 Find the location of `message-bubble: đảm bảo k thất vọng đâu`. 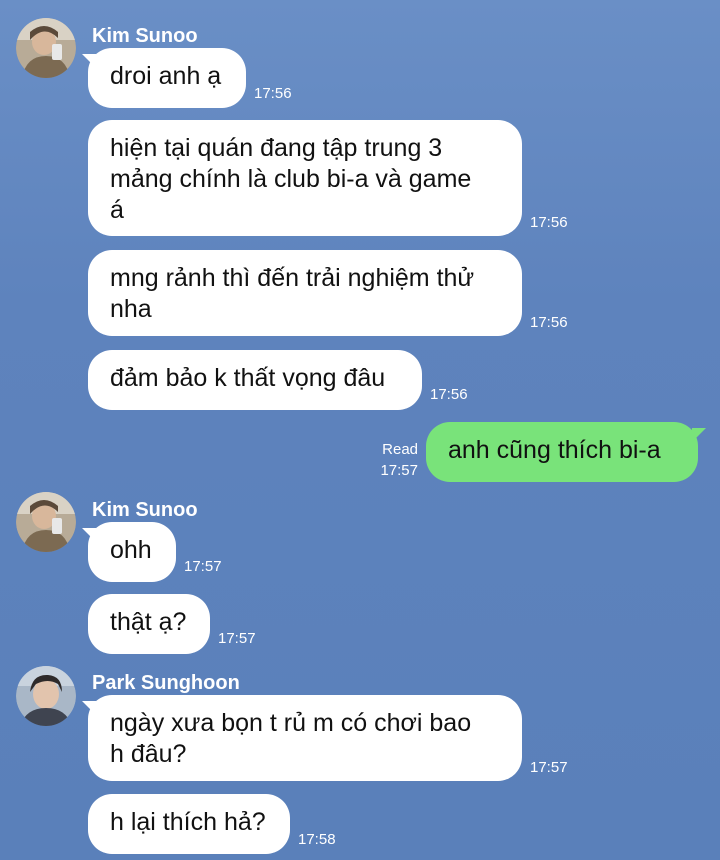

message-bubble: đảm bảo k thất vọng đâu is located at coordinates (255, 380).